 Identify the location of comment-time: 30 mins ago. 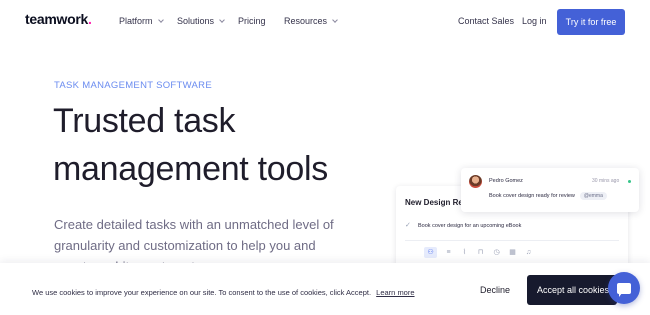
(606, 181).